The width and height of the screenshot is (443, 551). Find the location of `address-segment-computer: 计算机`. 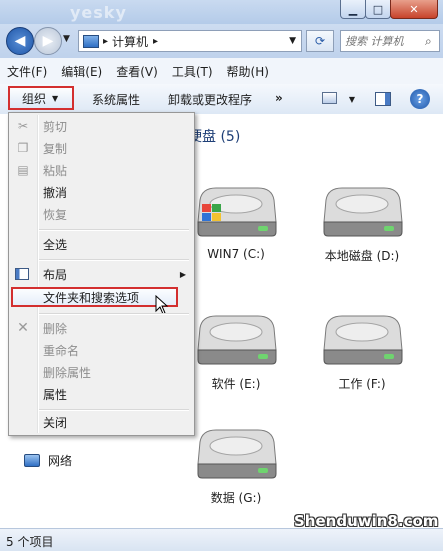

address-segment-computer: 计算机 is located at coordinates (130, 41).